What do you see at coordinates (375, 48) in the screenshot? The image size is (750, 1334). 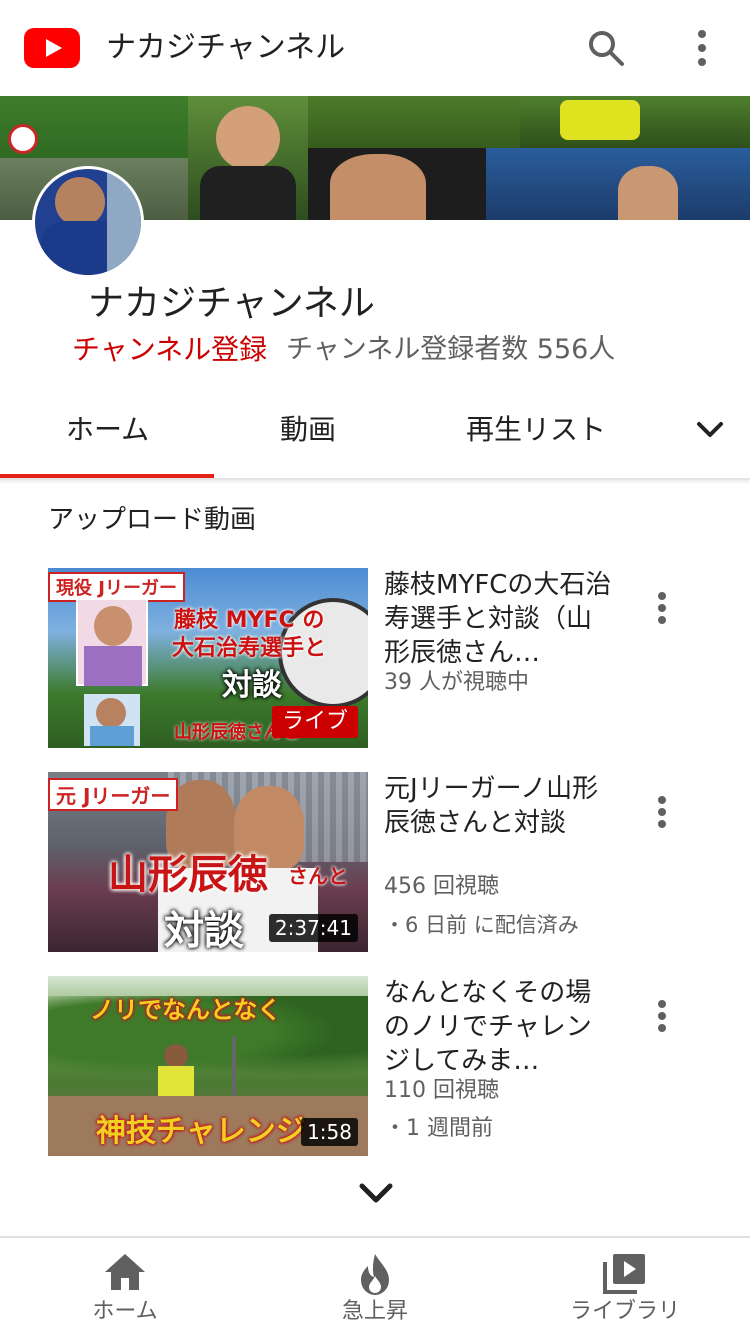 I see `top-app-bar: ナカジチャンネル` at bounding box center [375, 48].